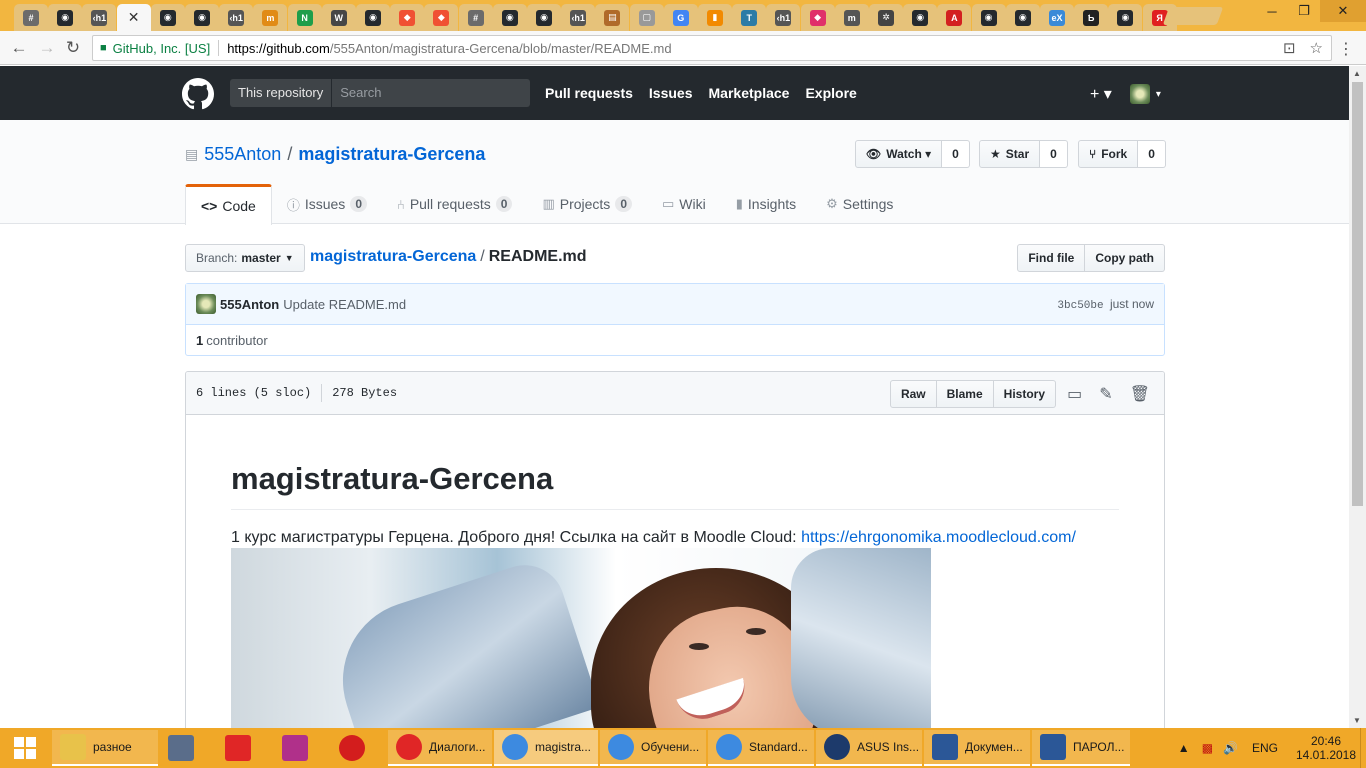  Describe the element at coordinates (134, 17) in the screenshot. I see `close-icon: ✕` at that location.